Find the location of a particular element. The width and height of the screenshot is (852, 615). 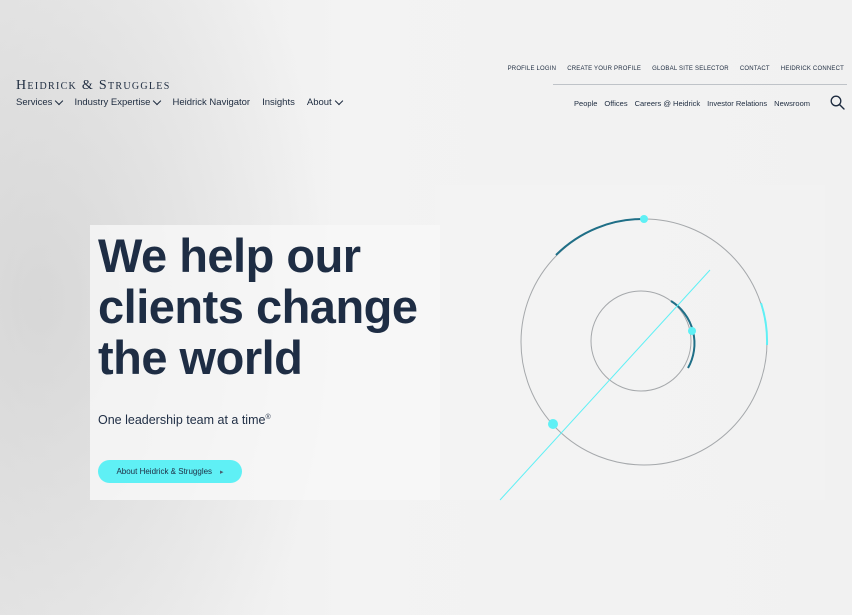

nav-item-heidrick-navigator: Heidrick Navigator is located at coordinates (211, 102).